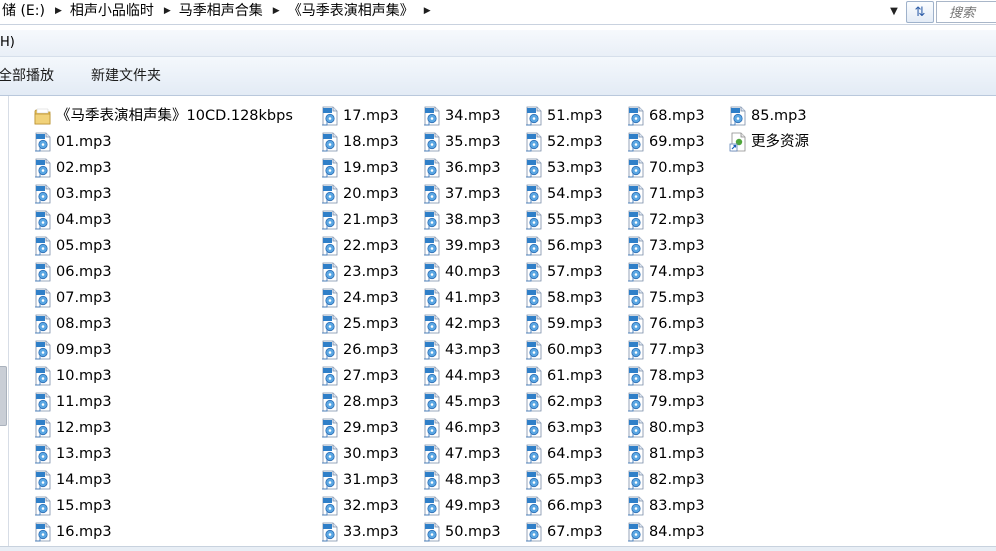  Describe the element at coordinates (462, 428) in the screenshot. I see `file-item: 46.mp3` at that location.